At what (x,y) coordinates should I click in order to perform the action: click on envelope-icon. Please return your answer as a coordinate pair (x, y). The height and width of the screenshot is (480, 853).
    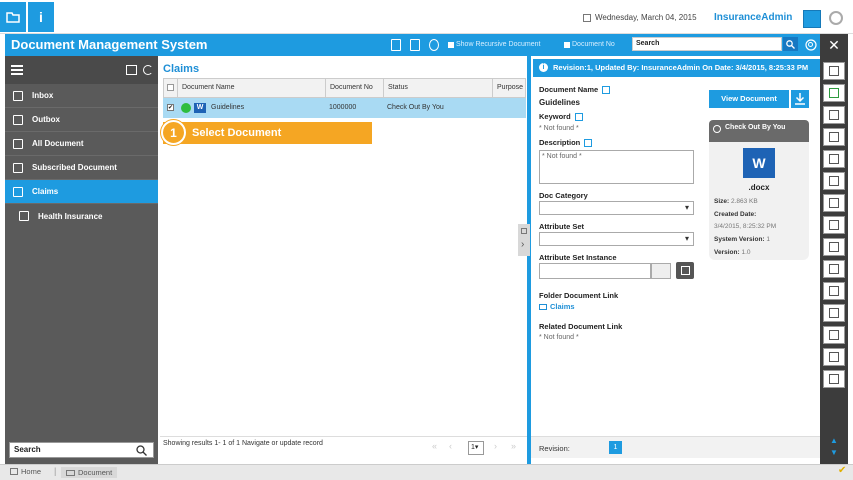
    Looking at the image, I should click on (834, 225).